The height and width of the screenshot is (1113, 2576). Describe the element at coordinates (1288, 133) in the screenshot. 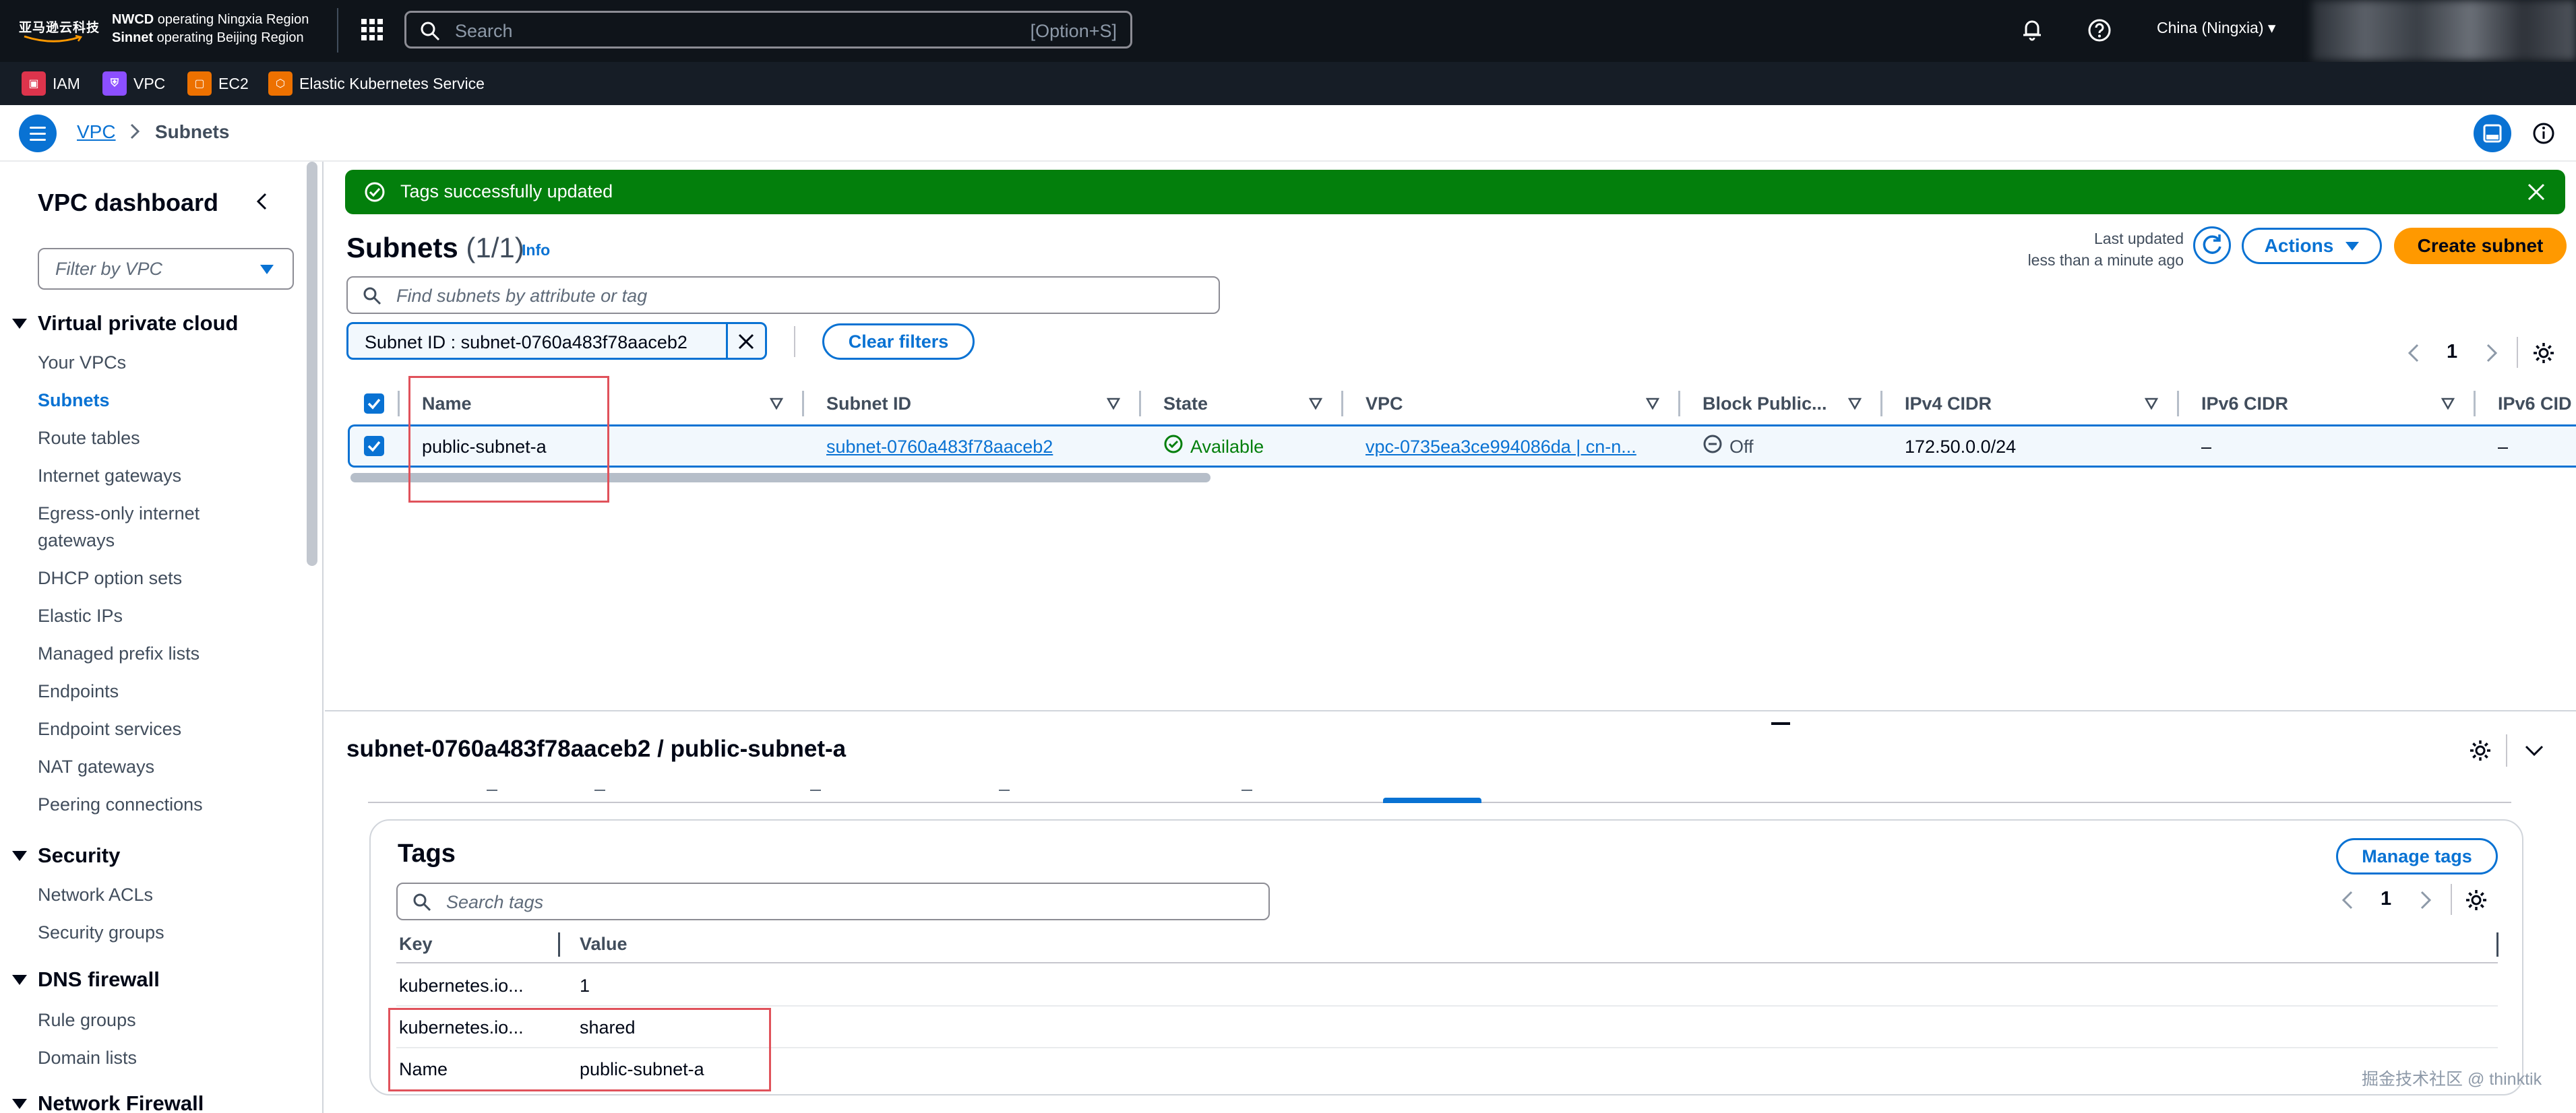

I see `breadcrumb-bar: VPC Subnets` at that location.